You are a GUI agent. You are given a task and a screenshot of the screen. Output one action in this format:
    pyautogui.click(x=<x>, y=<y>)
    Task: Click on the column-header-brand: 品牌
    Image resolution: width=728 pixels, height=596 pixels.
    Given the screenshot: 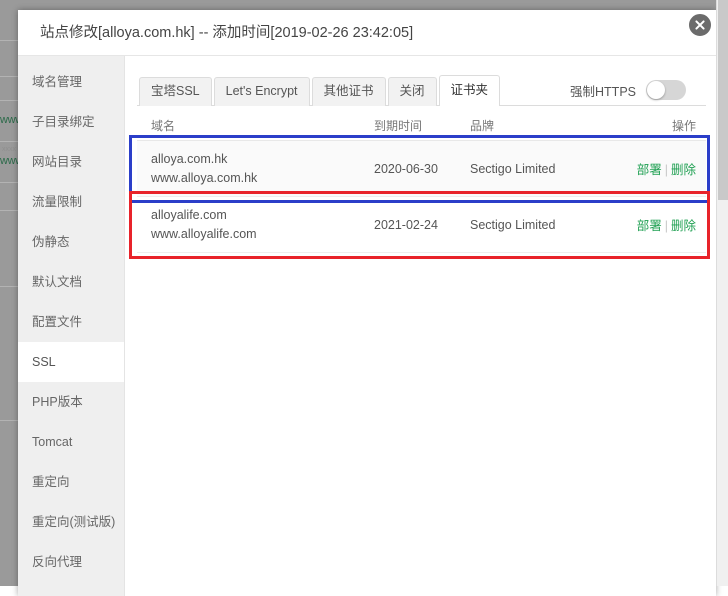 What is the action you would take?
    pyautogui.click(x=540, y=125)
    